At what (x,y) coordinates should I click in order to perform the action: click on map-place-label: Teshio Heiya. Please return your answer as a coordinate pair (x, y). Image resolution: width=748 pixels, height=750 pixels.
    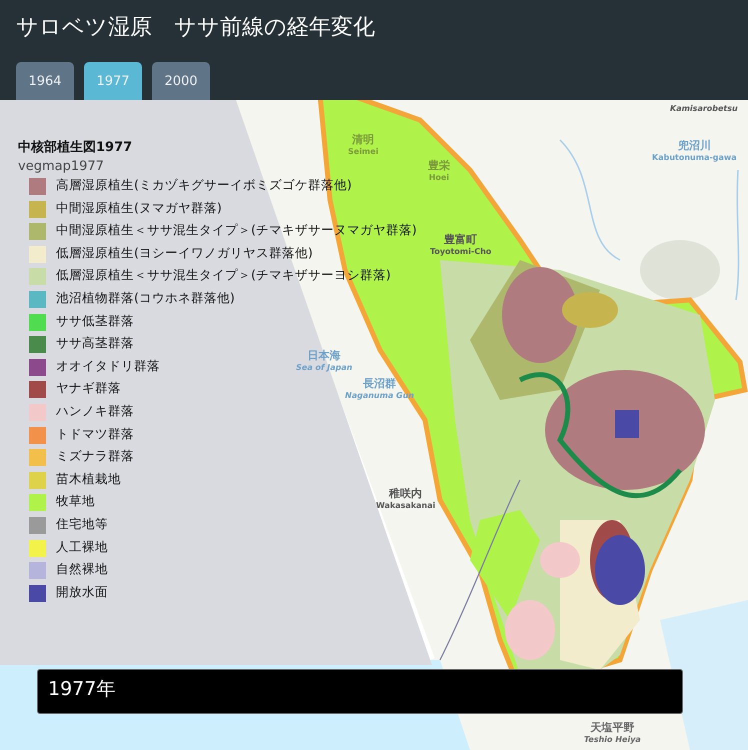
    Looking at the image, I should click on (612, 739).